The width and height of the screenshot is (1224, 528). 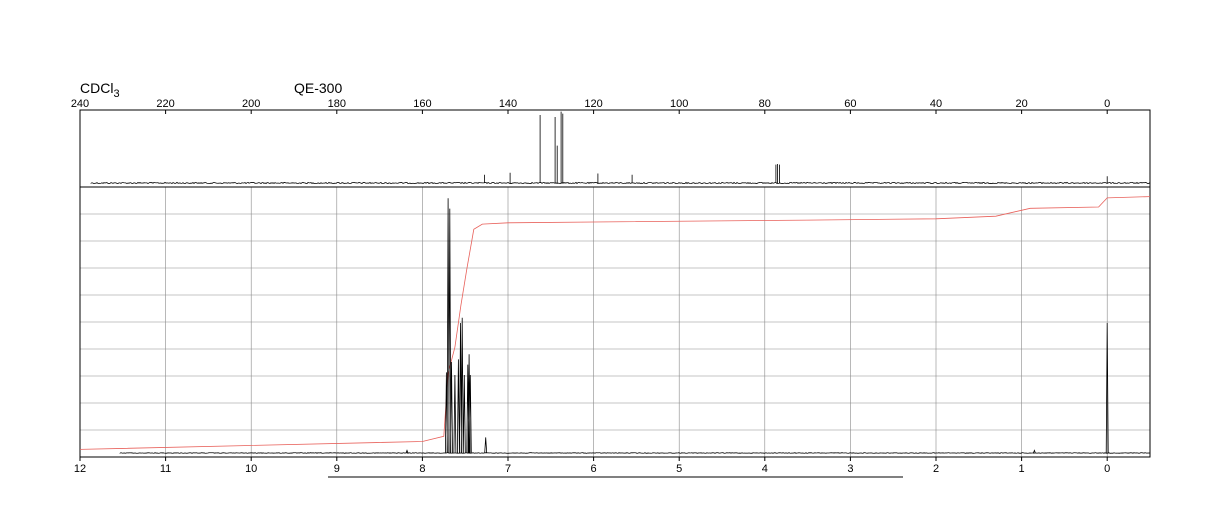 What do you see at coordinates (679, 469) in the screenshot?
I see `h1-tick-label: 5` at bounding box center [679, 469].